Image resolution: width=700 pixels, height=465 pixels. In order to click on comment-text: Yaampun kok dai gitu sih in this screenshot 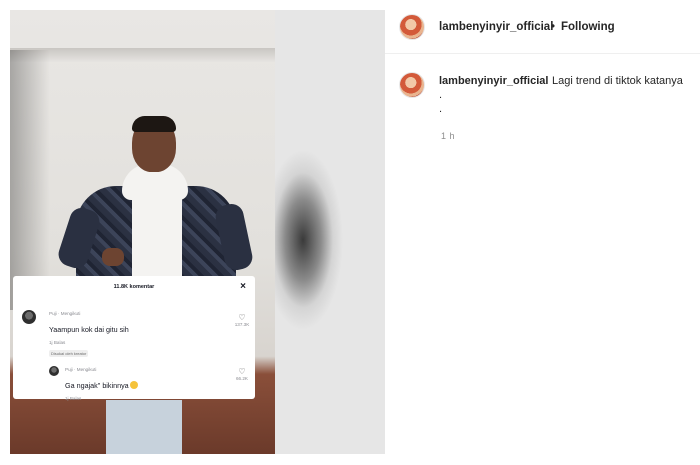, I will do `click(89, 329)`.